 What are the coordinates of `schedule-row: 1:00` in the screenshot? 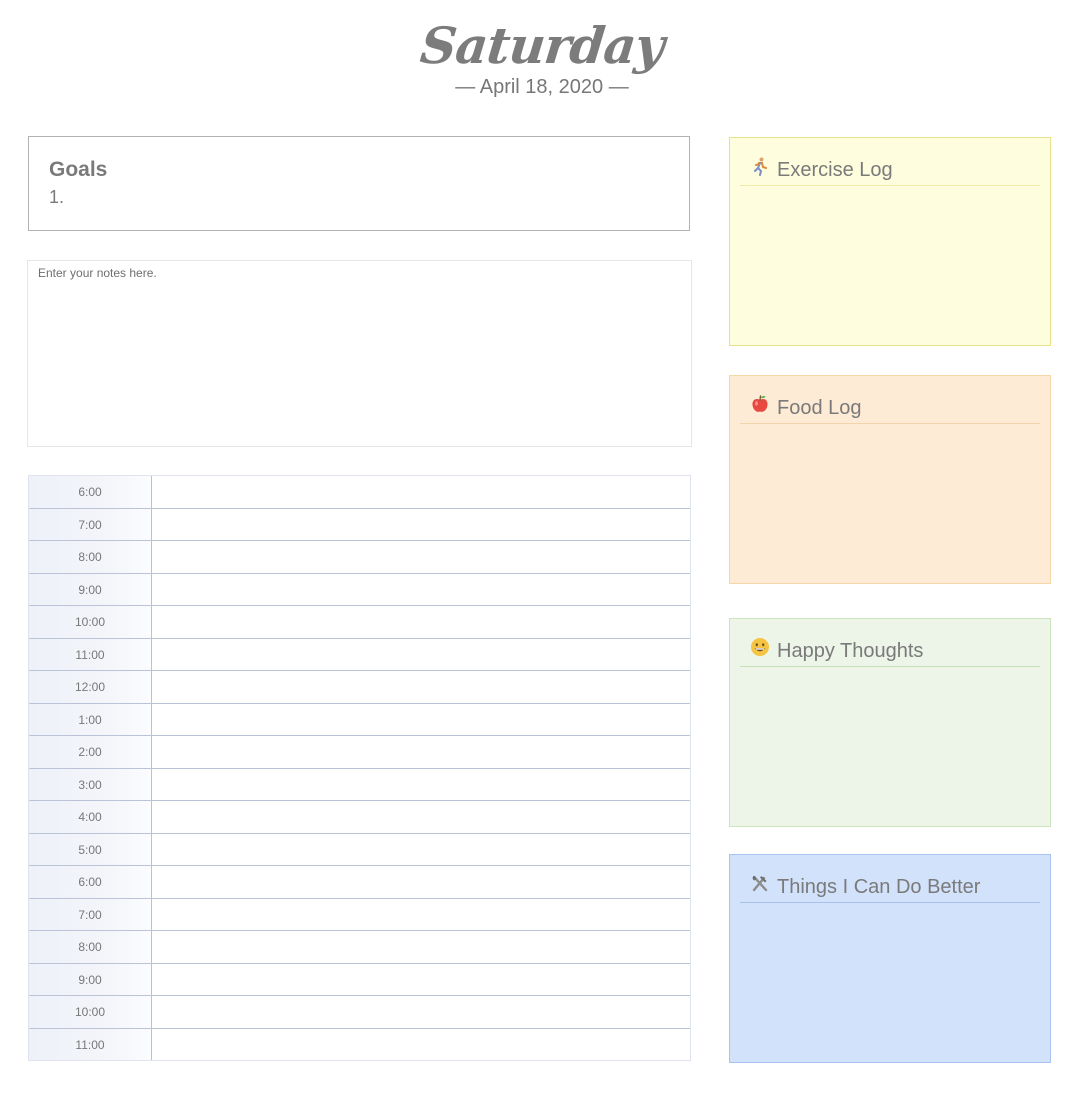 It's located at (359, 719).